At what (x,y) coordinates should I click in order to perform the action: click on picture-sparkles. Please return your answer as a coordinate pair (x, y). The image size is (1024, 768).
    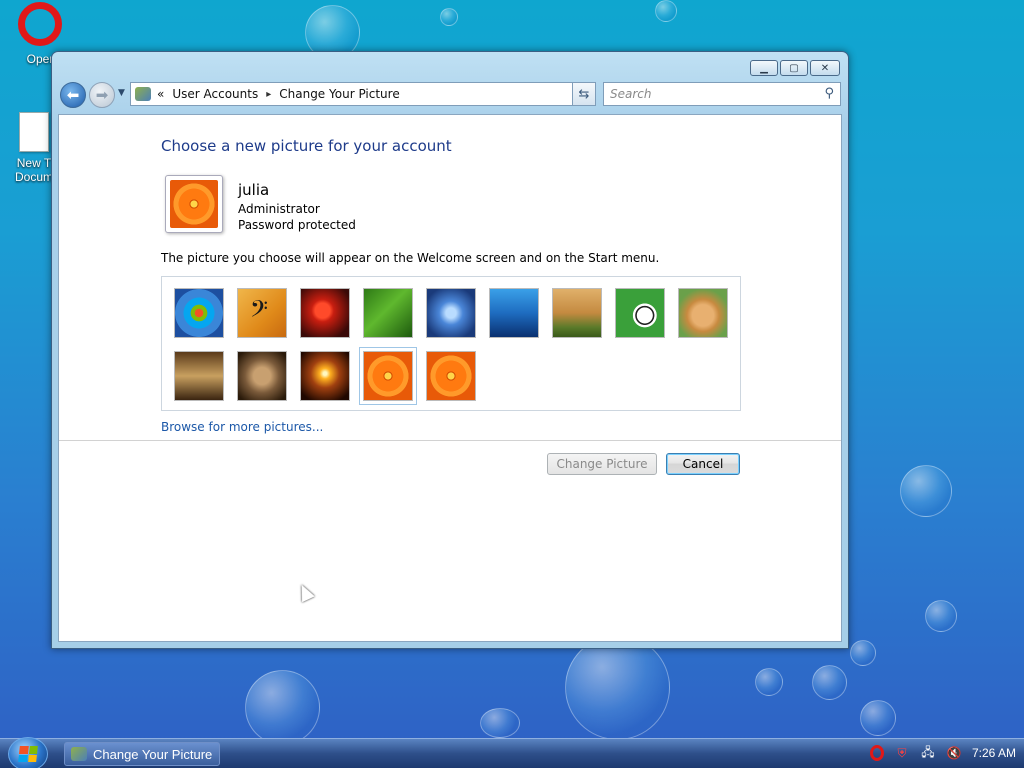
    Looking at the image, I should click on (325, 376).